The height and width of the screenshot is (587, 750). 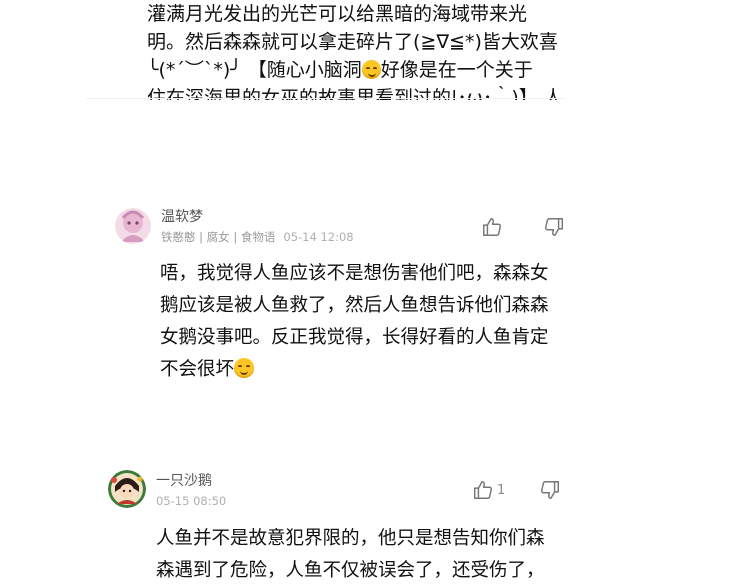 I want to click on comment-body-line: 女鹅没事吧。反正我觉得，长得好看的人鱼肯定, so click(x=354, y=337).